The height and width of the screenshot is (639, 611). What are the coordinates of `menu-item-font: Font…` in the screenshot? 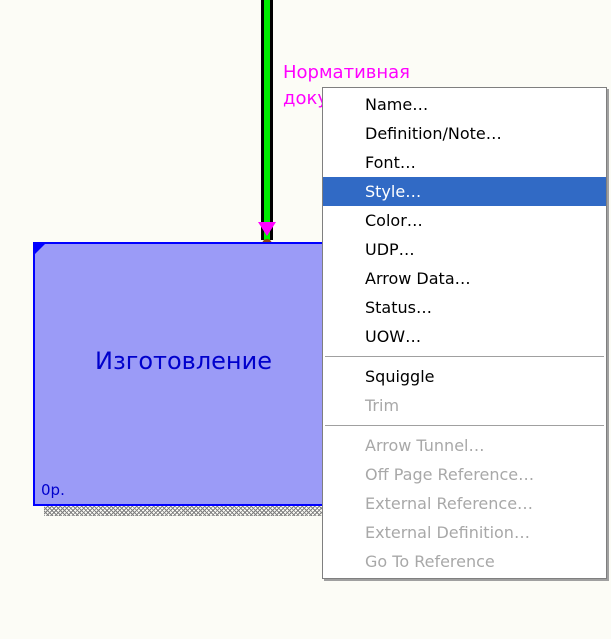 It's located at (464, 162).